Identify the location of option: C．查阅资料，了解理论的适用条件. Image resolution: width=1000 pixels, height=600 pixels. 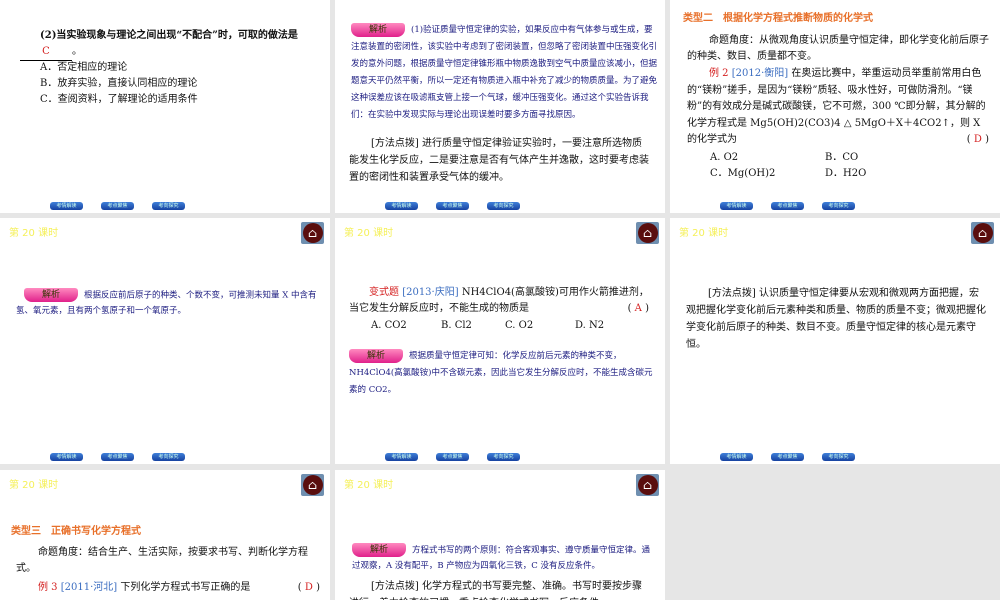
(119, 99).